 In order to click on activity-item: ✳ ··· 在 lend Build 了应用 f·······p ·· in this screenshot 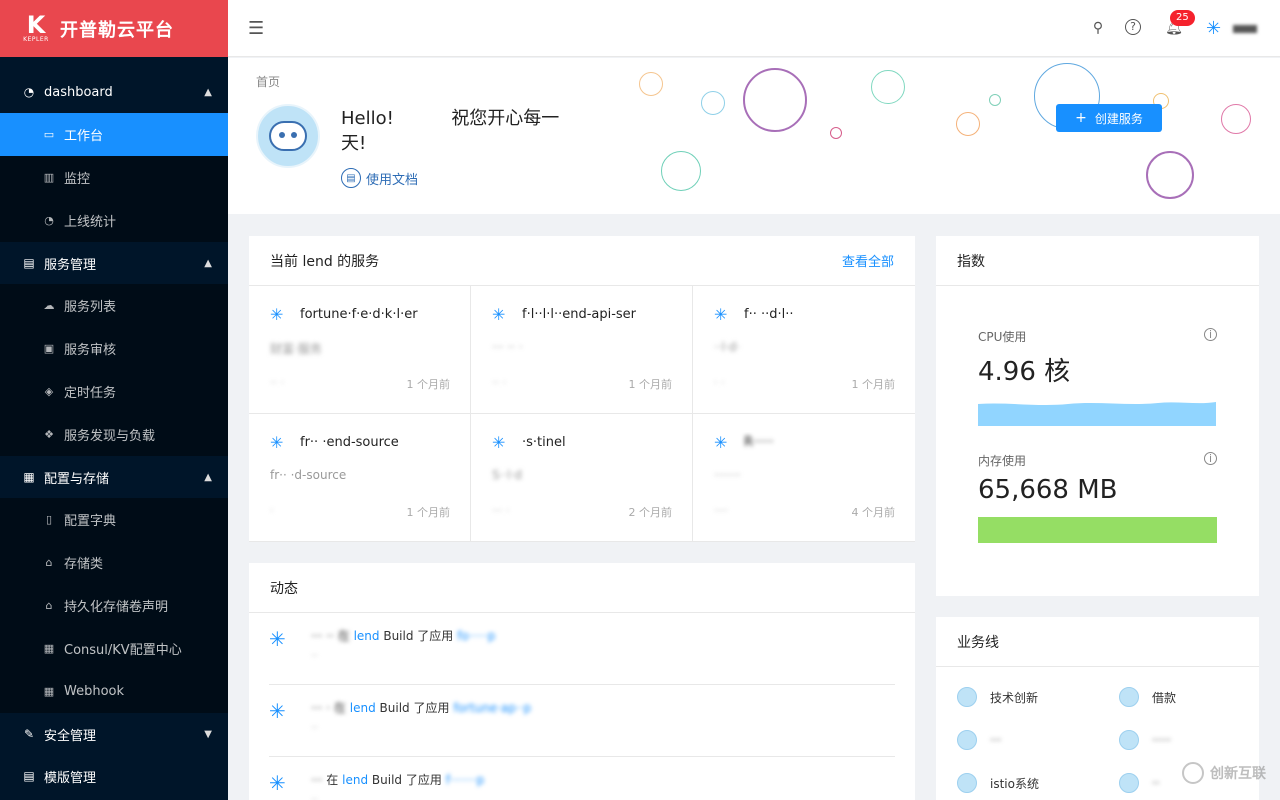, I will do `click(582, 778)`.